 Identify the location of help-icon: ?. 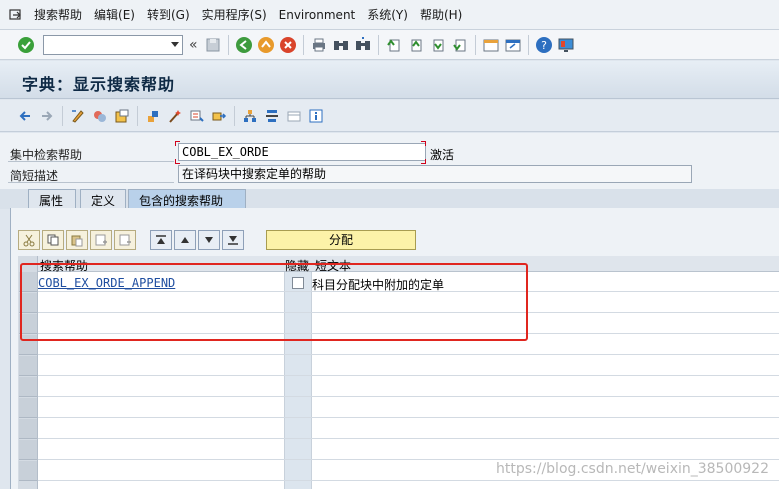
(544, 45).